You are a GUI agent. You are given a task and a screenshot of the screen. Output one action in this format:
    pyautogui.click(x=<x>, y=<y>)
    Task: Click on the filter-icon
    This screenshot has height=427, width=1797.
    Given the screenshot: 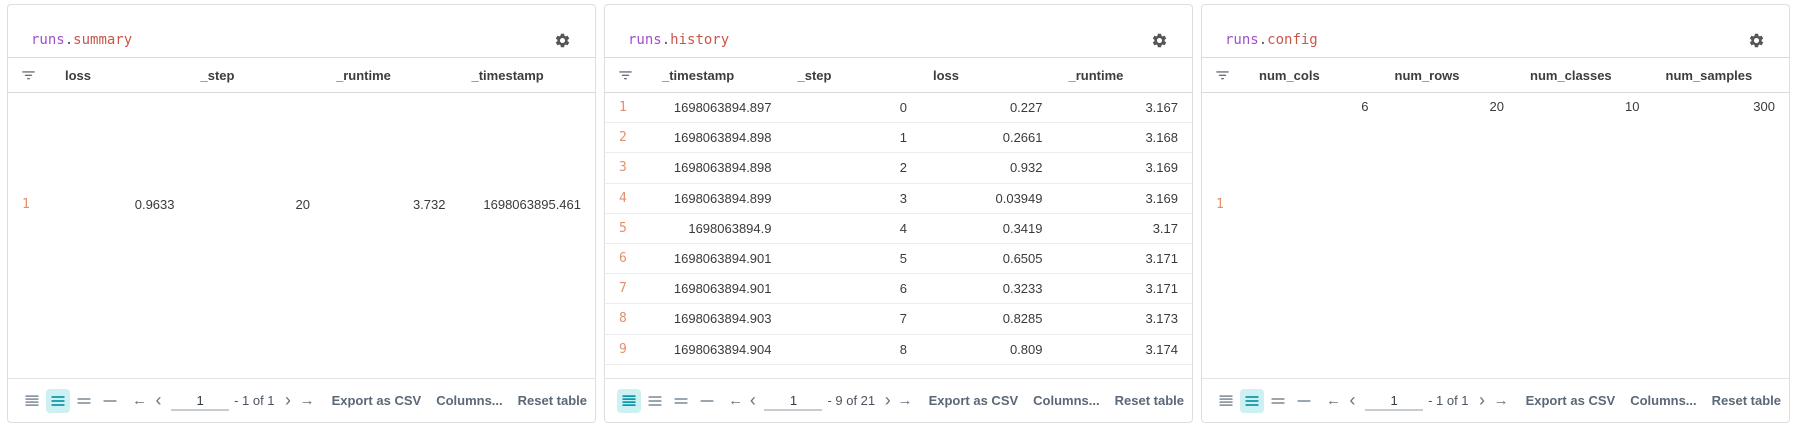 What is the action you would take?
    pyautogui.click(x=28, y=74)
    